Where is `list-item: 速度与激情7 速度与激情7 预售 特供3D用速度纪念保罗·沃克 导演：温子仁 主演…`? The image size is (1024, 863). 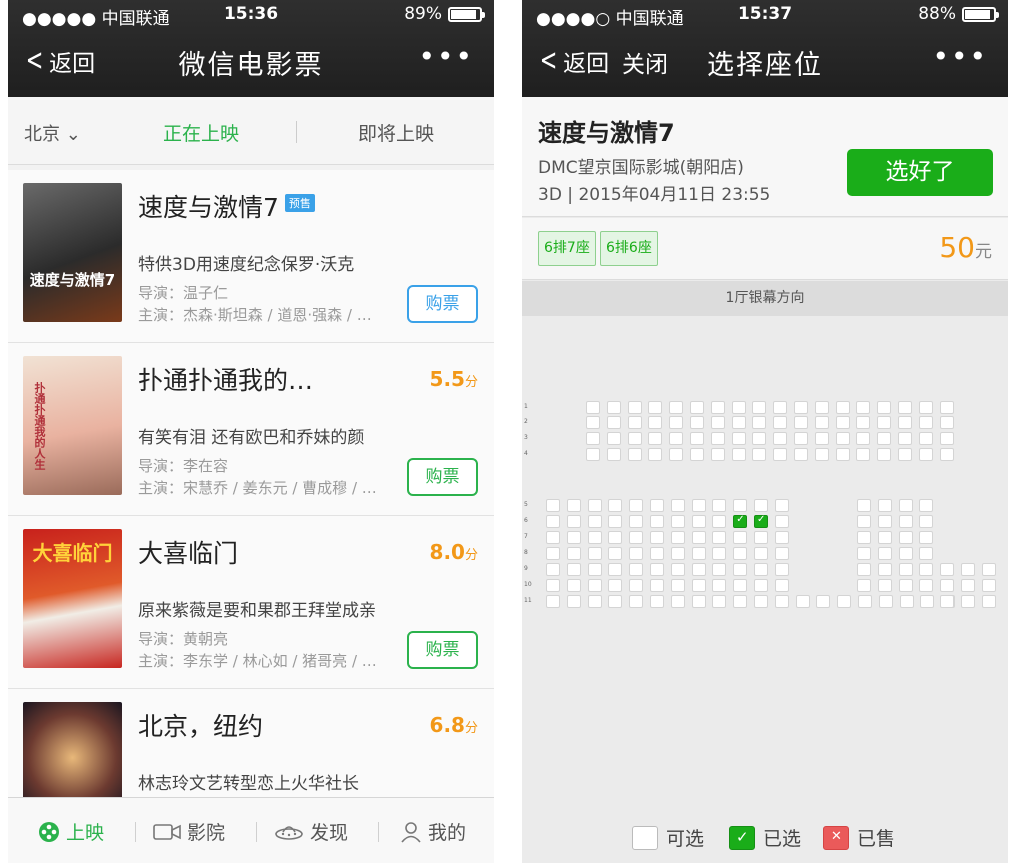
list-item: 速度与激情7 速度与激情7 预售 特供3D用速度纪念保罗·沃克 导演：温子仁 主演… is located at coordinates (251, 256).